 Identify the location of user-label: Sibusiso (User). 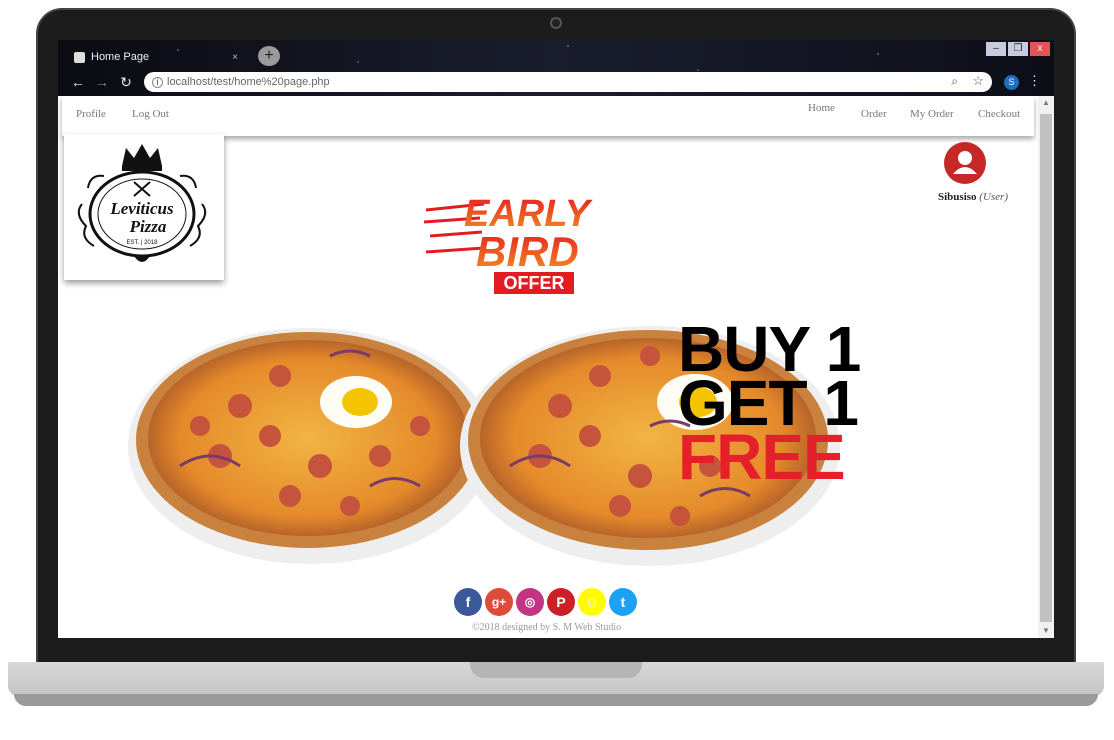
(973, 197).